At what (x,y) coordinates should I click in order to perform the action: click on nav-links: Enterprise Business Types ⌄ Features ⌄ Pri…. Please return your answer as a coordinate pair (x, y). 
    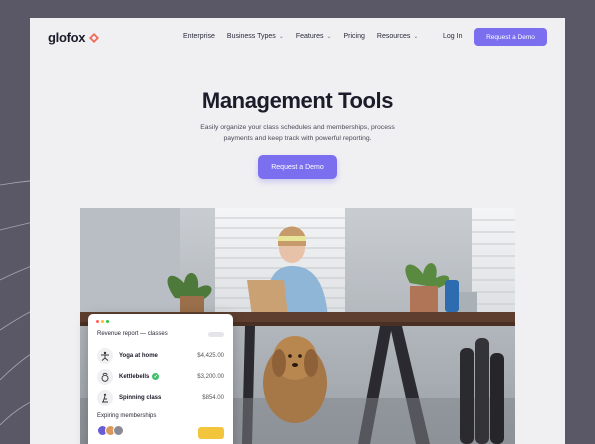
    Looking at the image, I should click on (300, 36).